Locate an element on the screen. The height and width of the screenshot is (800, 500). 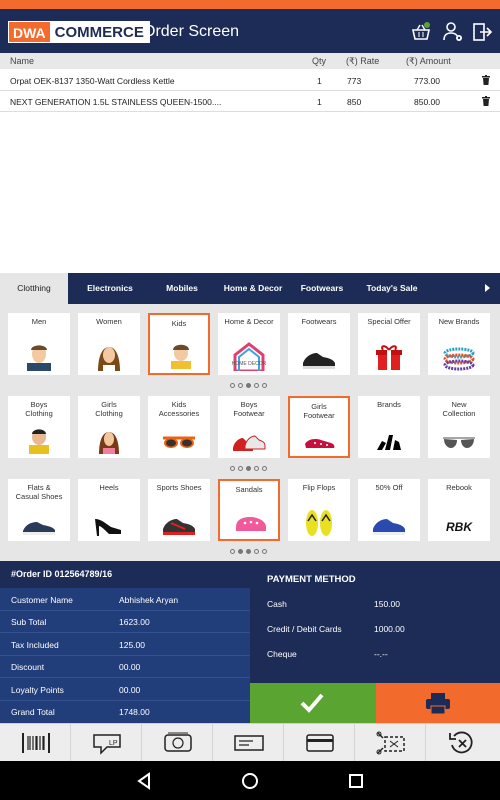
category-label: Rebook is located at coordinates (459, 487).